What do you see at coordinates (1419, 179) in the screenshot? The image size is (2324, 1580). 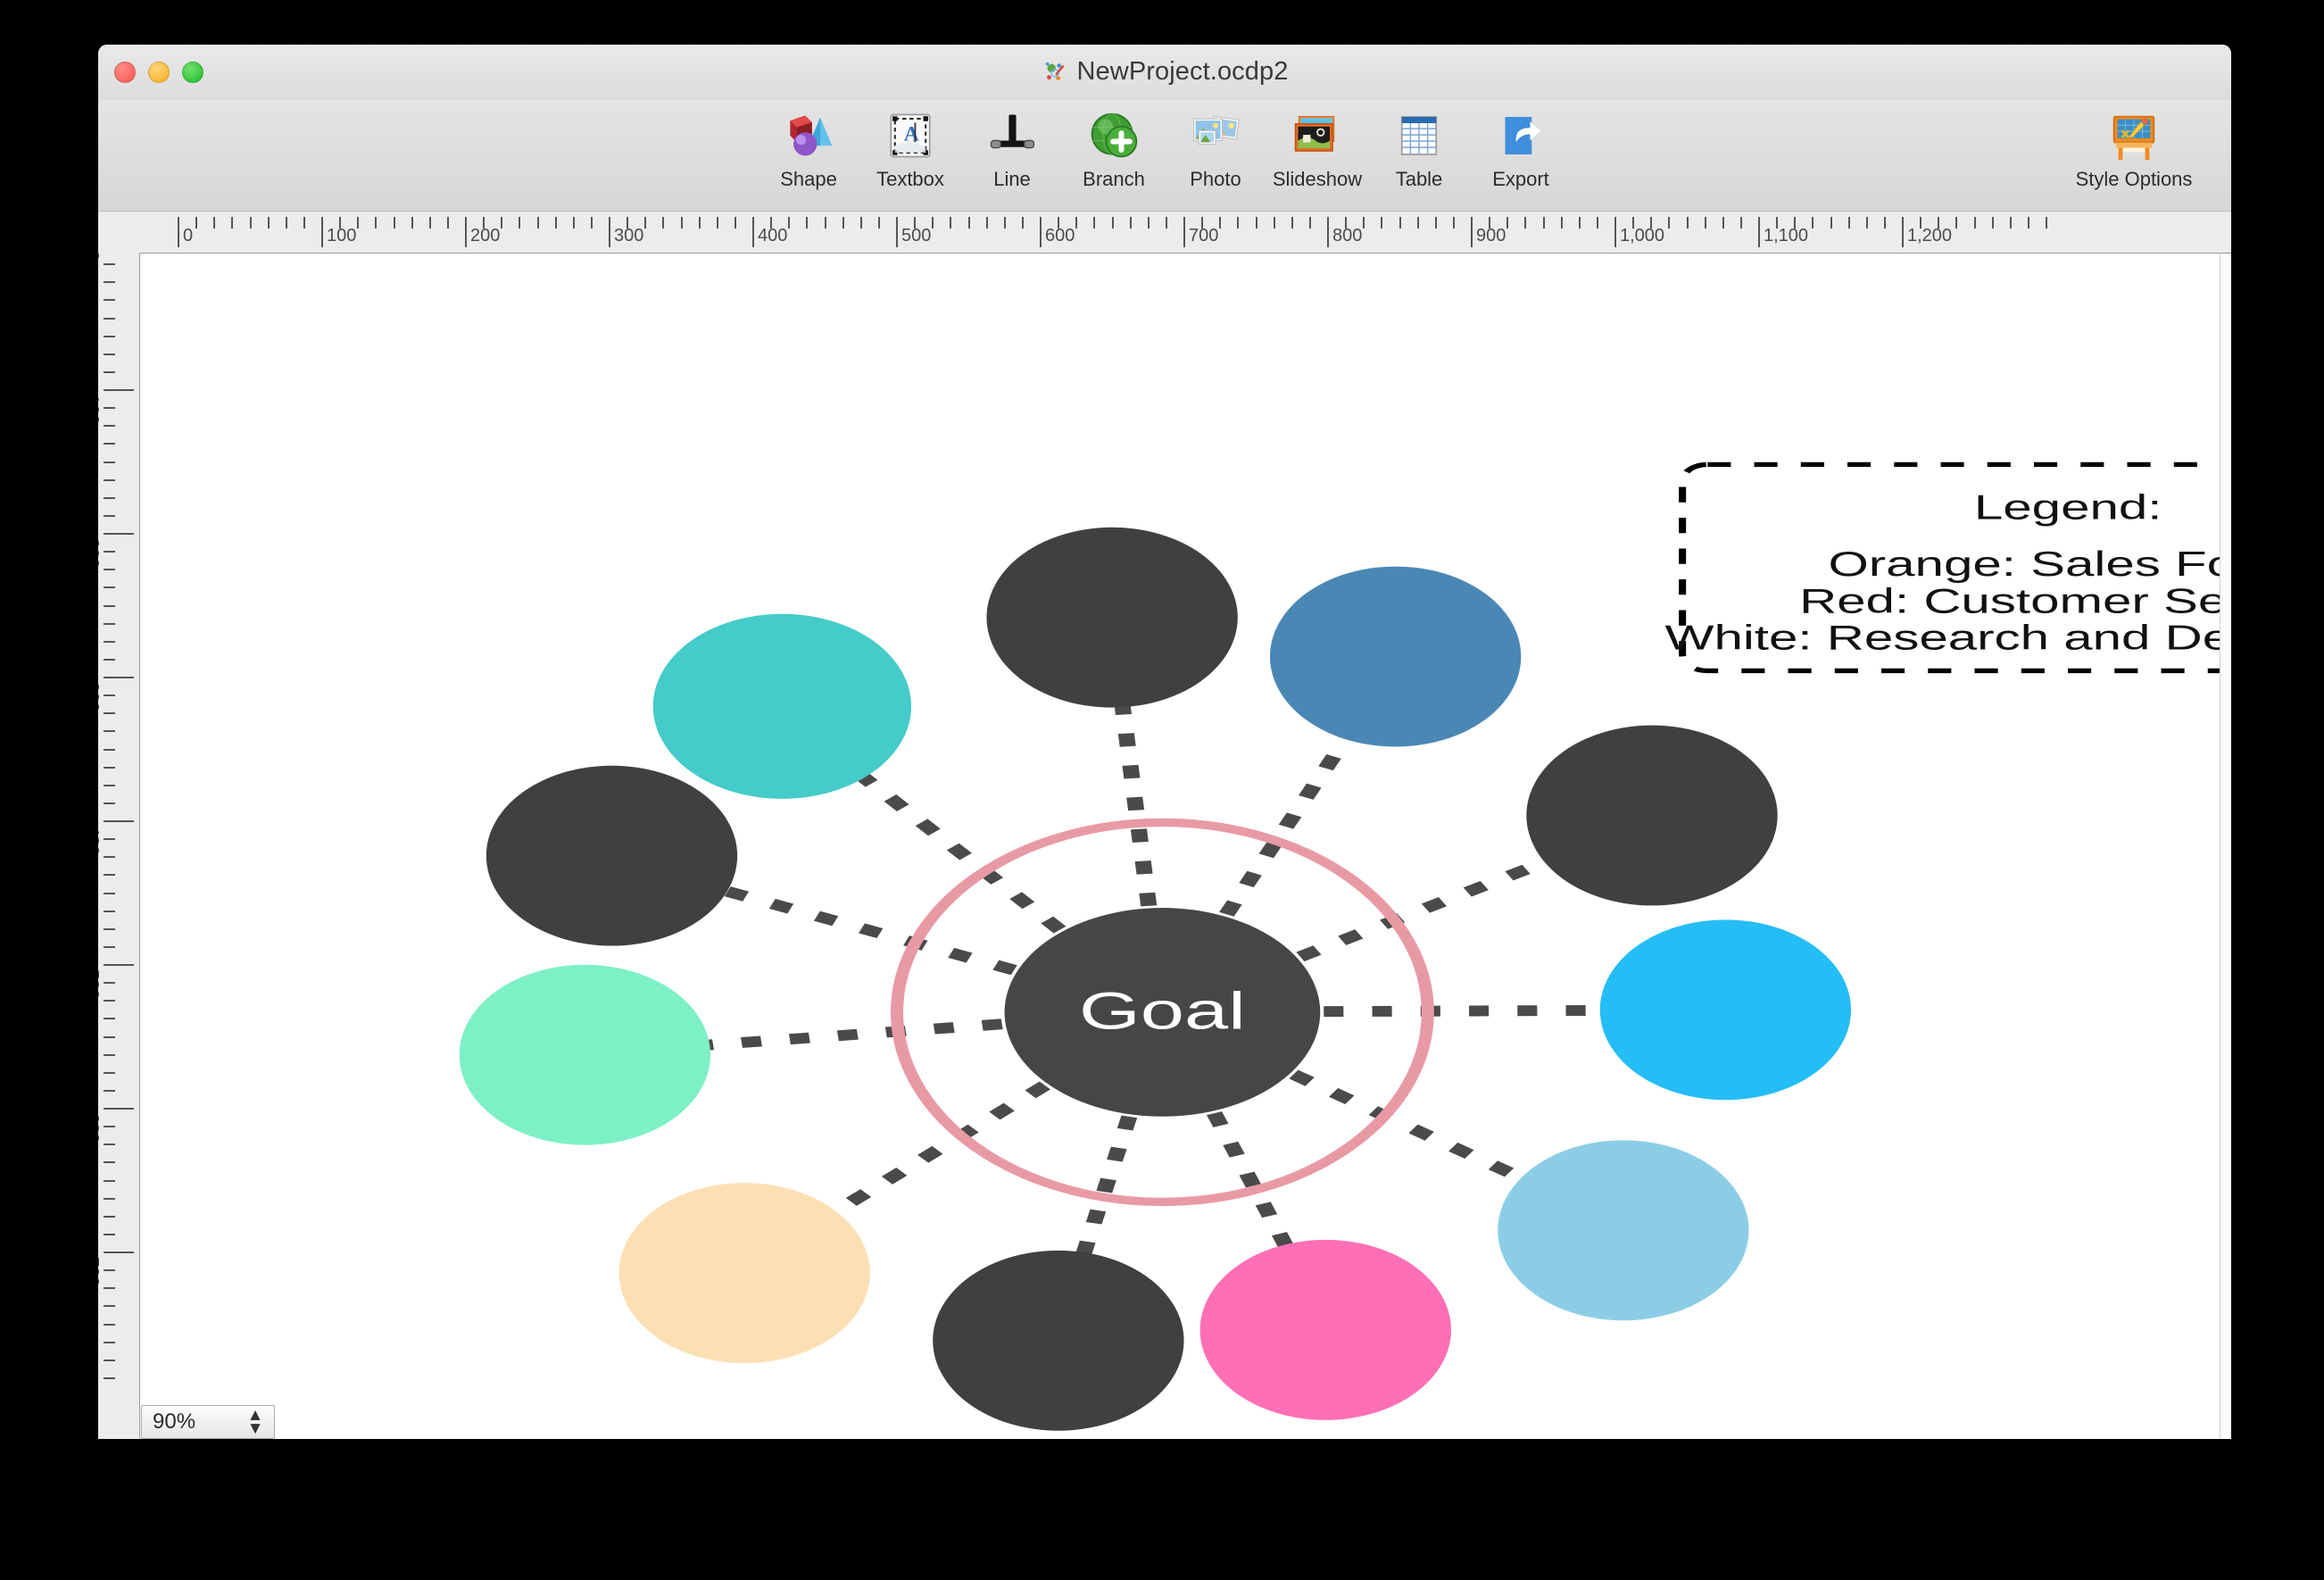 I see `toolbar-label-table: Table` at bounding box center [1419, 179].